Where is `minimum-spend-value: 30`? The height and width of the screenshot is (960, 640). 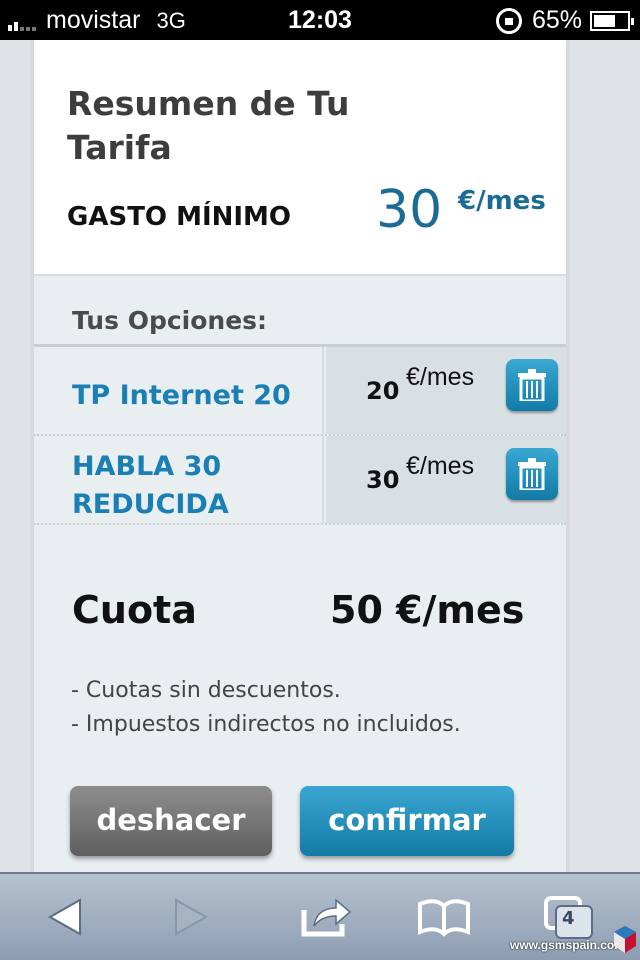
minimum-spend-value: 30 is located at coordinates (409, 210).